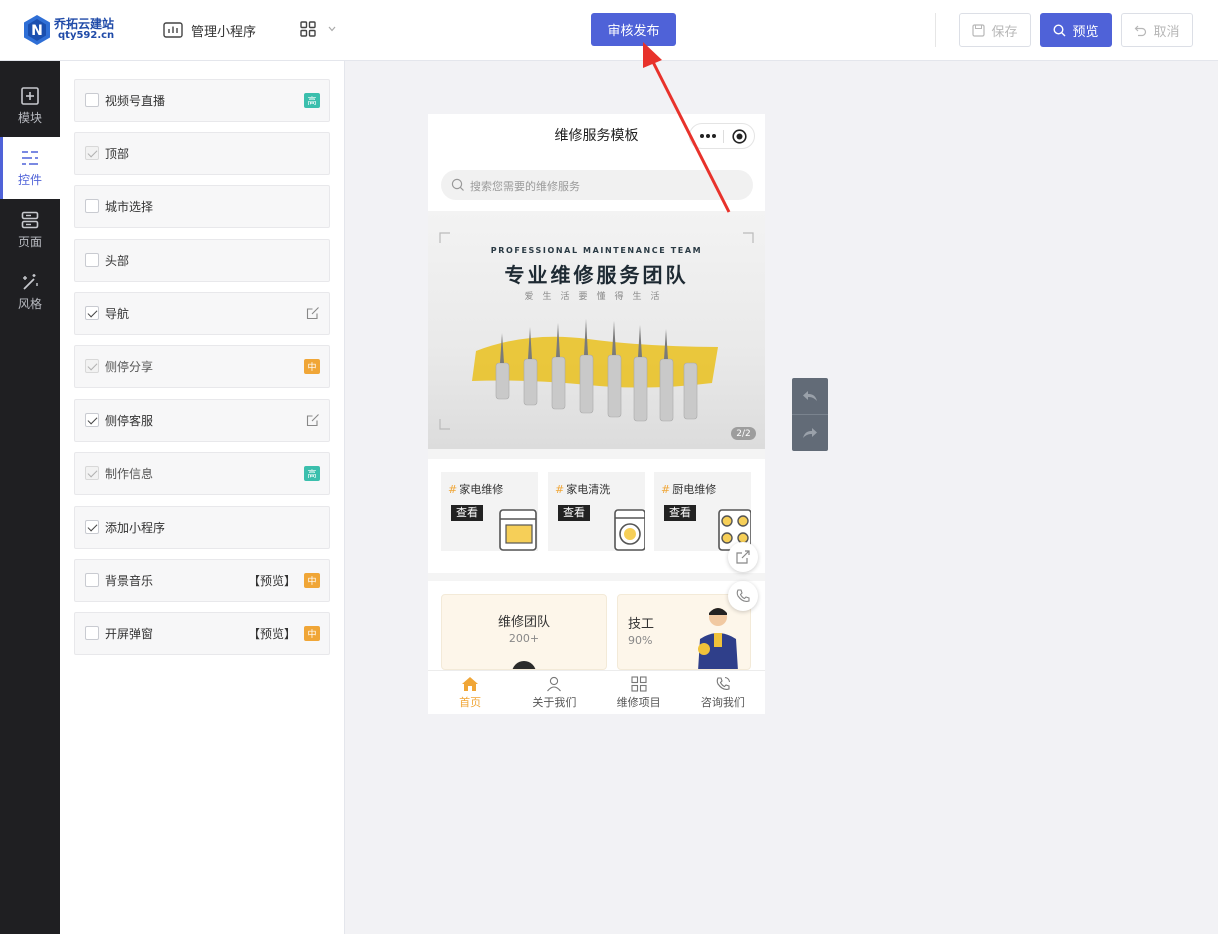 This screenshot has height=934, width=1218. Describe the element at coordinates (633, 29) in the screenshot. I see `publish-button: 审核发布` at that location.